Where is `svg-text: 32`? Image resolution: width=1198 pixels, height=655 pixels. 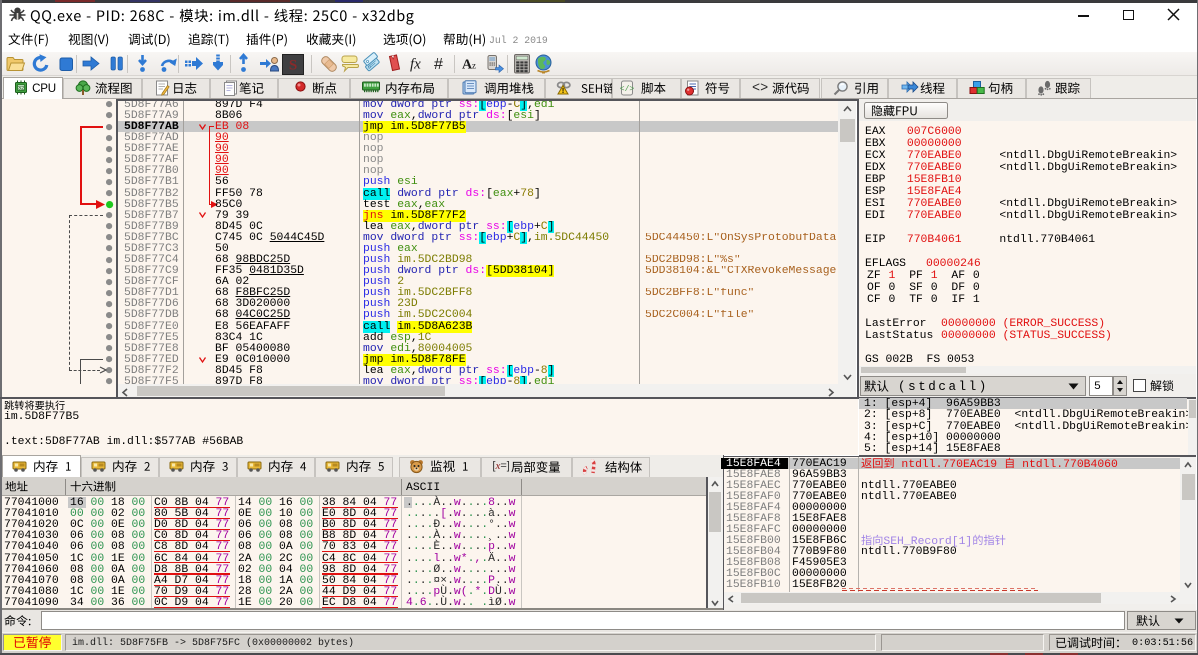 svg-text: 32 is located at coordinates (20, 88).